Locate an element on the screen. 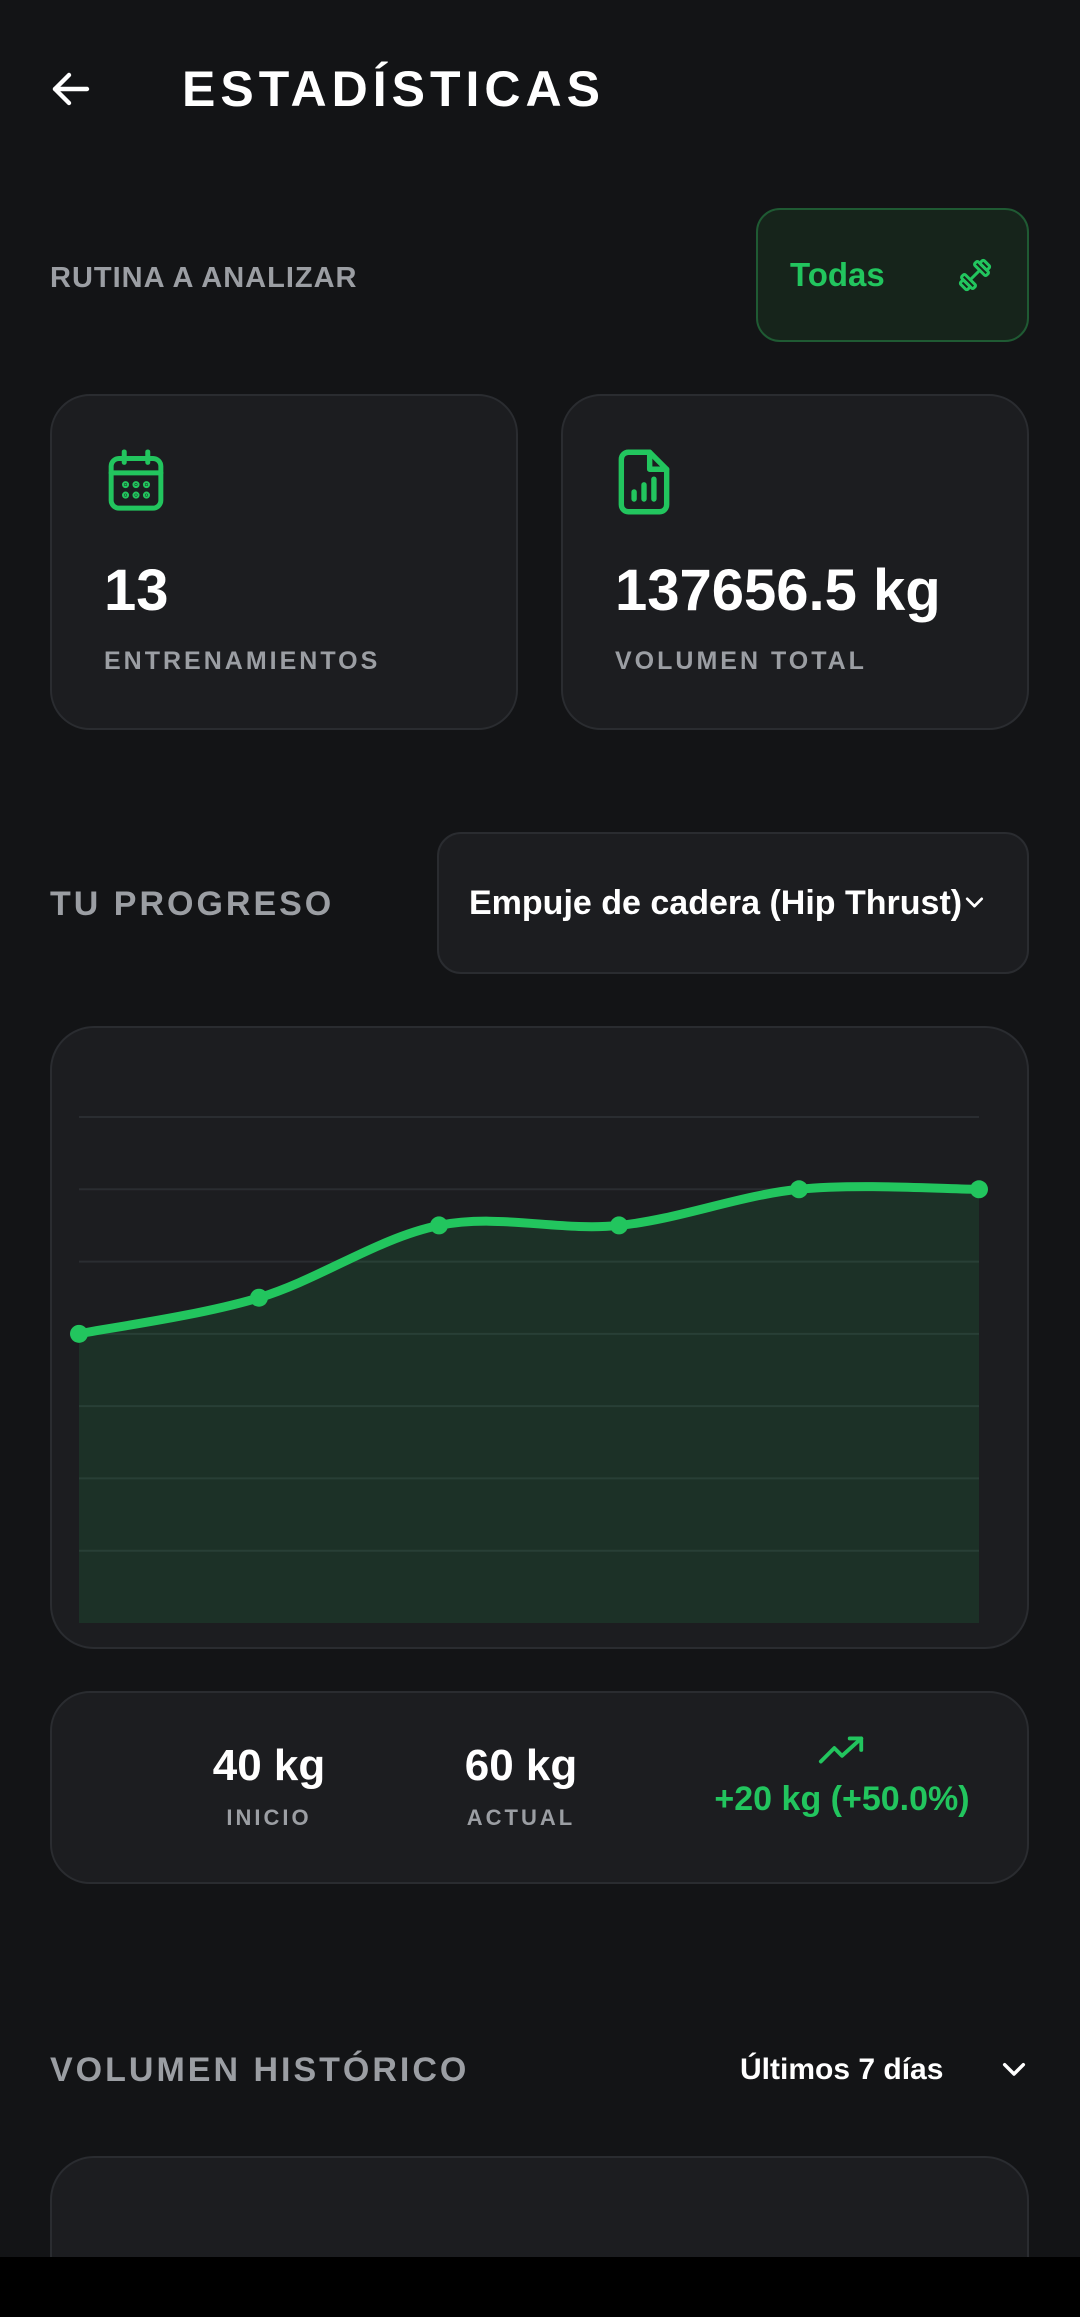  start-weight: 40 kg INICIO is located at coordinates (269, 1785).